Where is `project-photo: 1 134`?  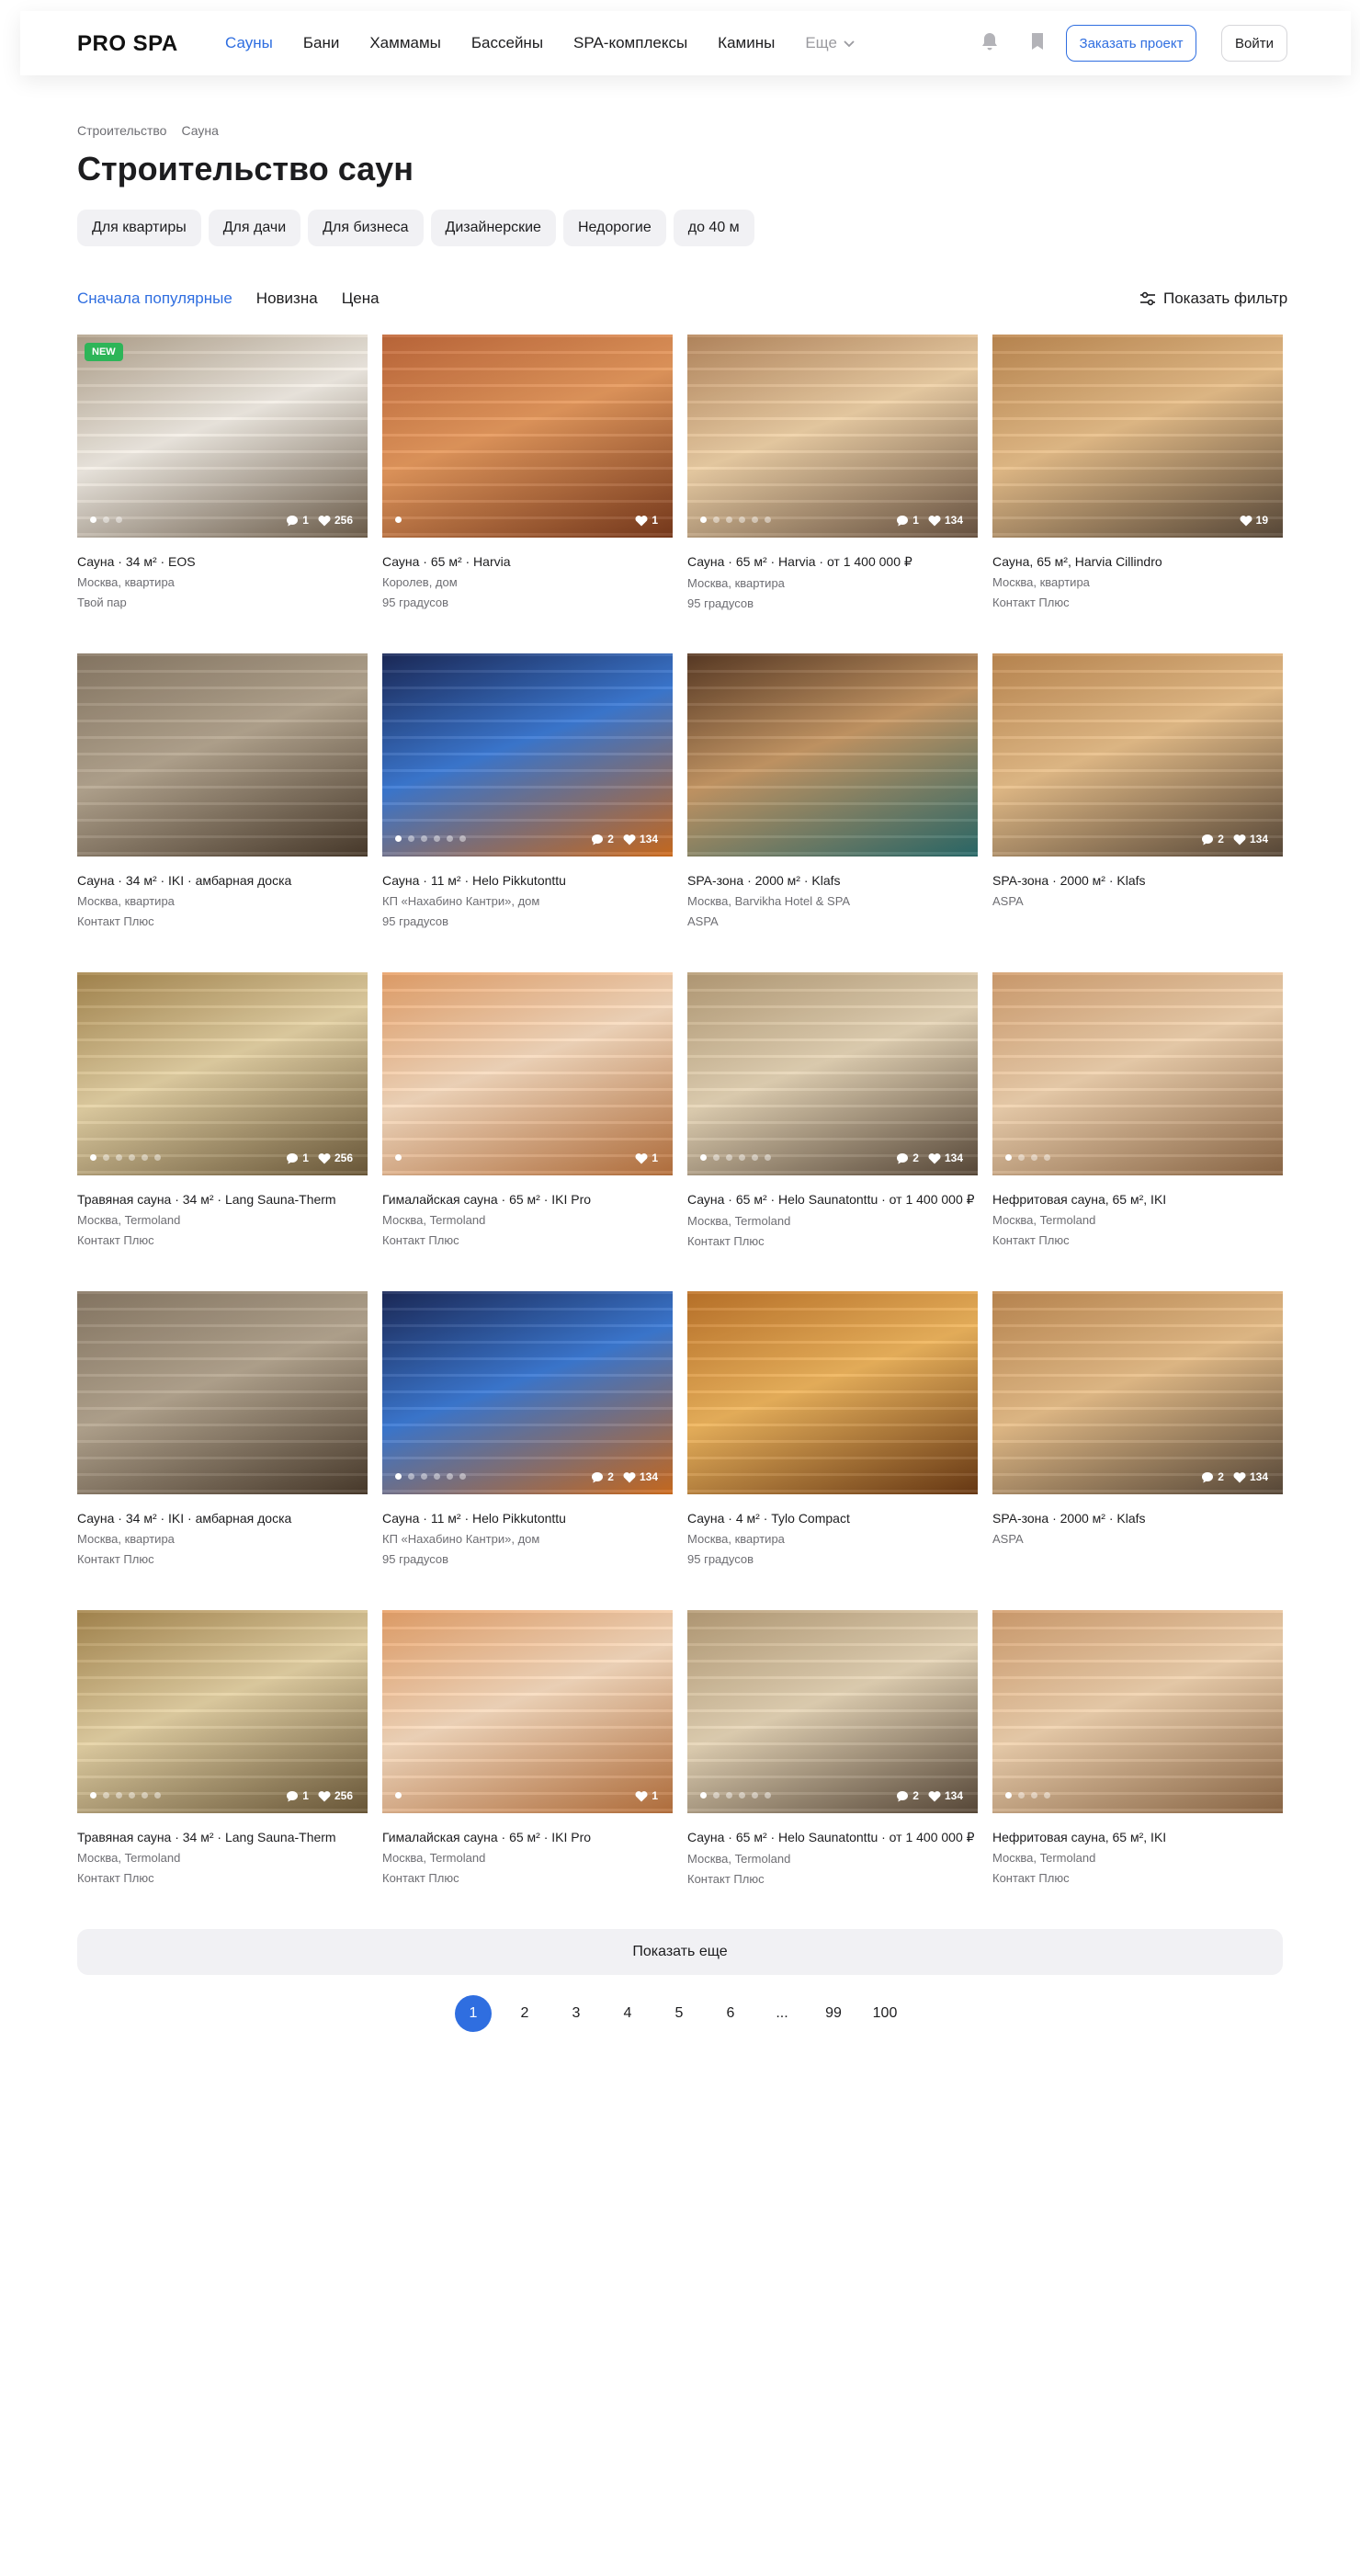
project-photo: 1 134 is located at coordinates (832, 436).